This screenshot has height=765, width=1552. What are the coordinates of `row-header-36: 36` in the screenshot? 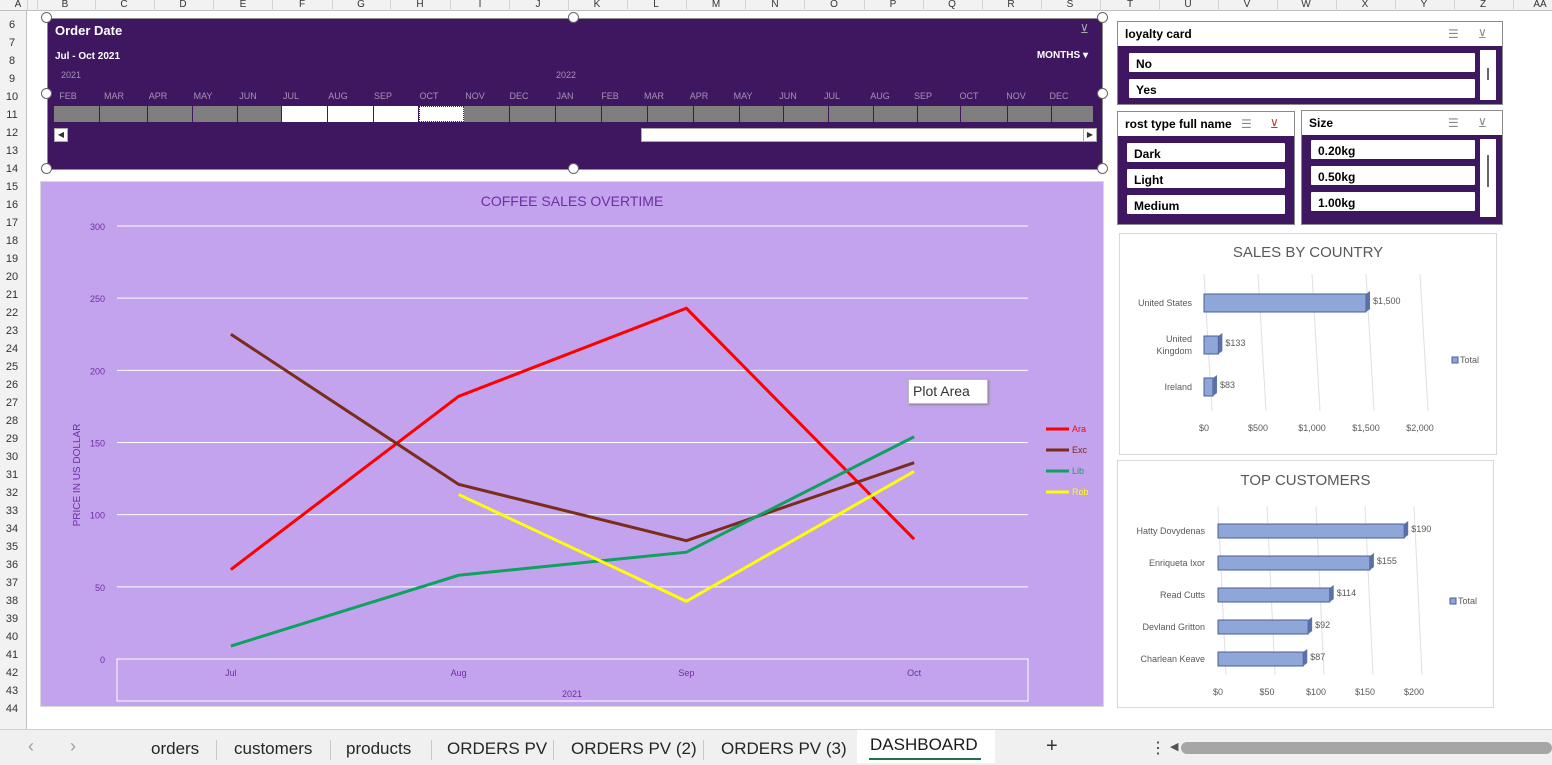 It's located at (12, 565).